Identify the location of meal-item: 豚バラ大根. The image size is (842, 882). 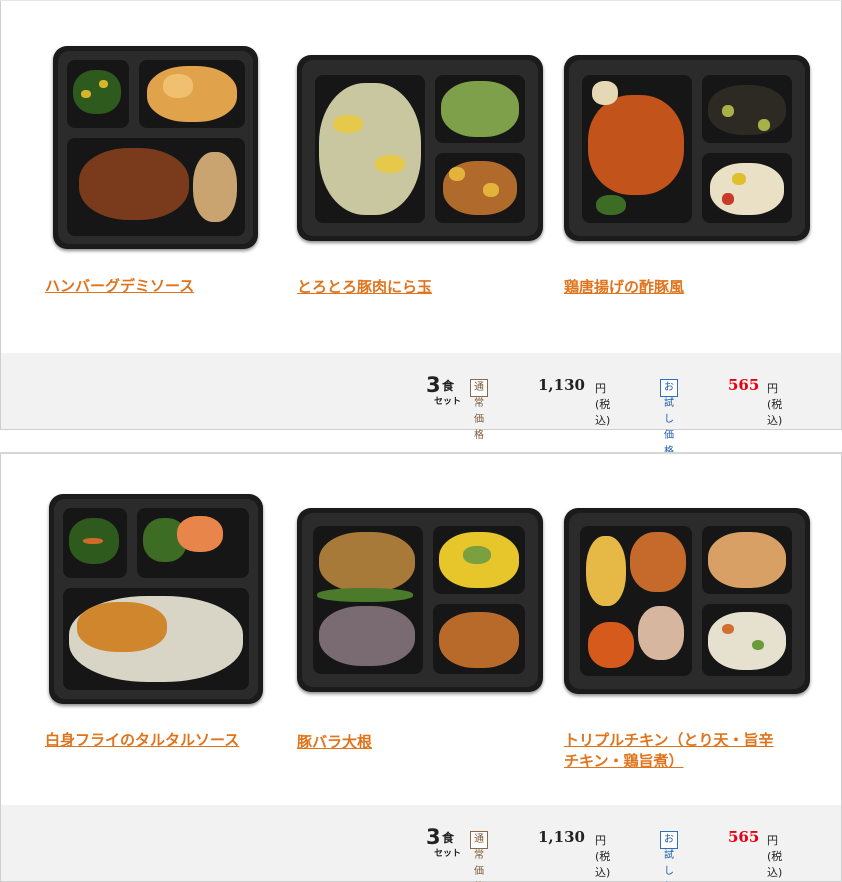
(422, 633).